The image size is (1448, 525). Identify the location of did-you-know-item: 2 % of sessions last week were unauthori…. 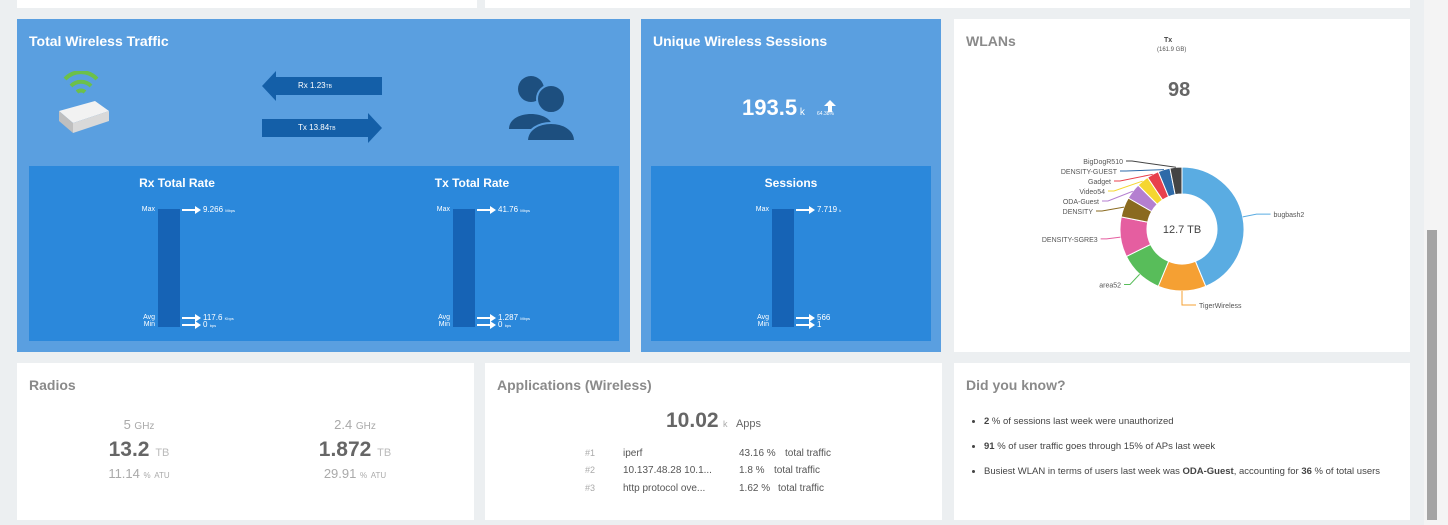
(1194, 421).